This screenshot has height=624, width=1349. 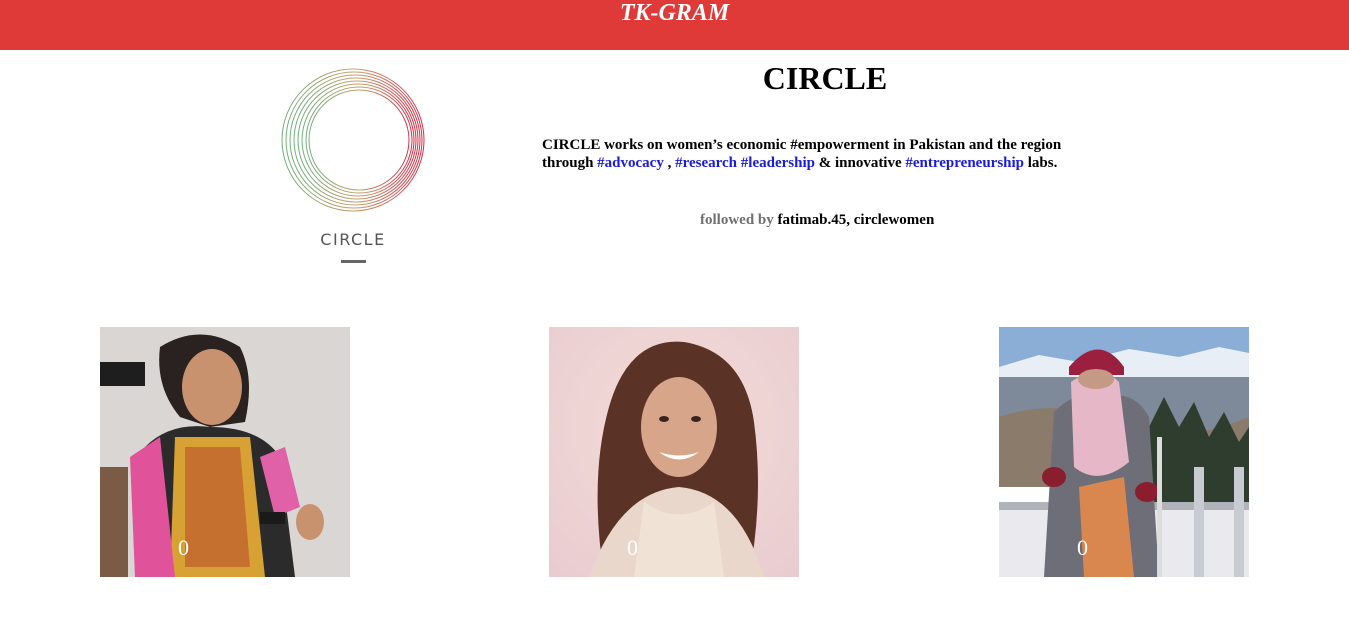 I want to click on smiling-woman-selfie-photo, so click(x=674, y=452).